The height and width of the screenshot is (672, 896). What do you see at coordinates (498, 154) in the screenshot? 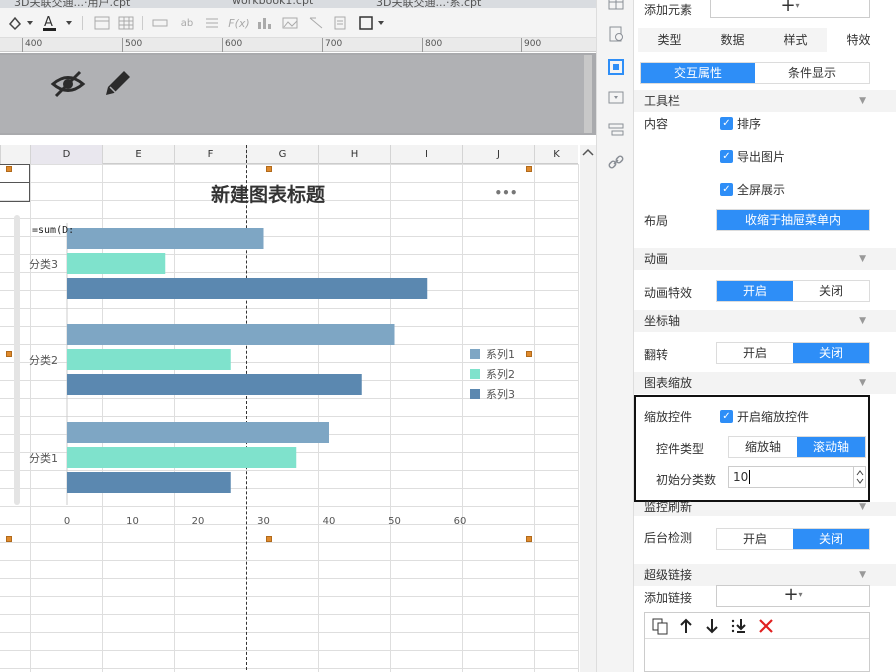
I see `column-header: J` at bounding box center [498, 154].